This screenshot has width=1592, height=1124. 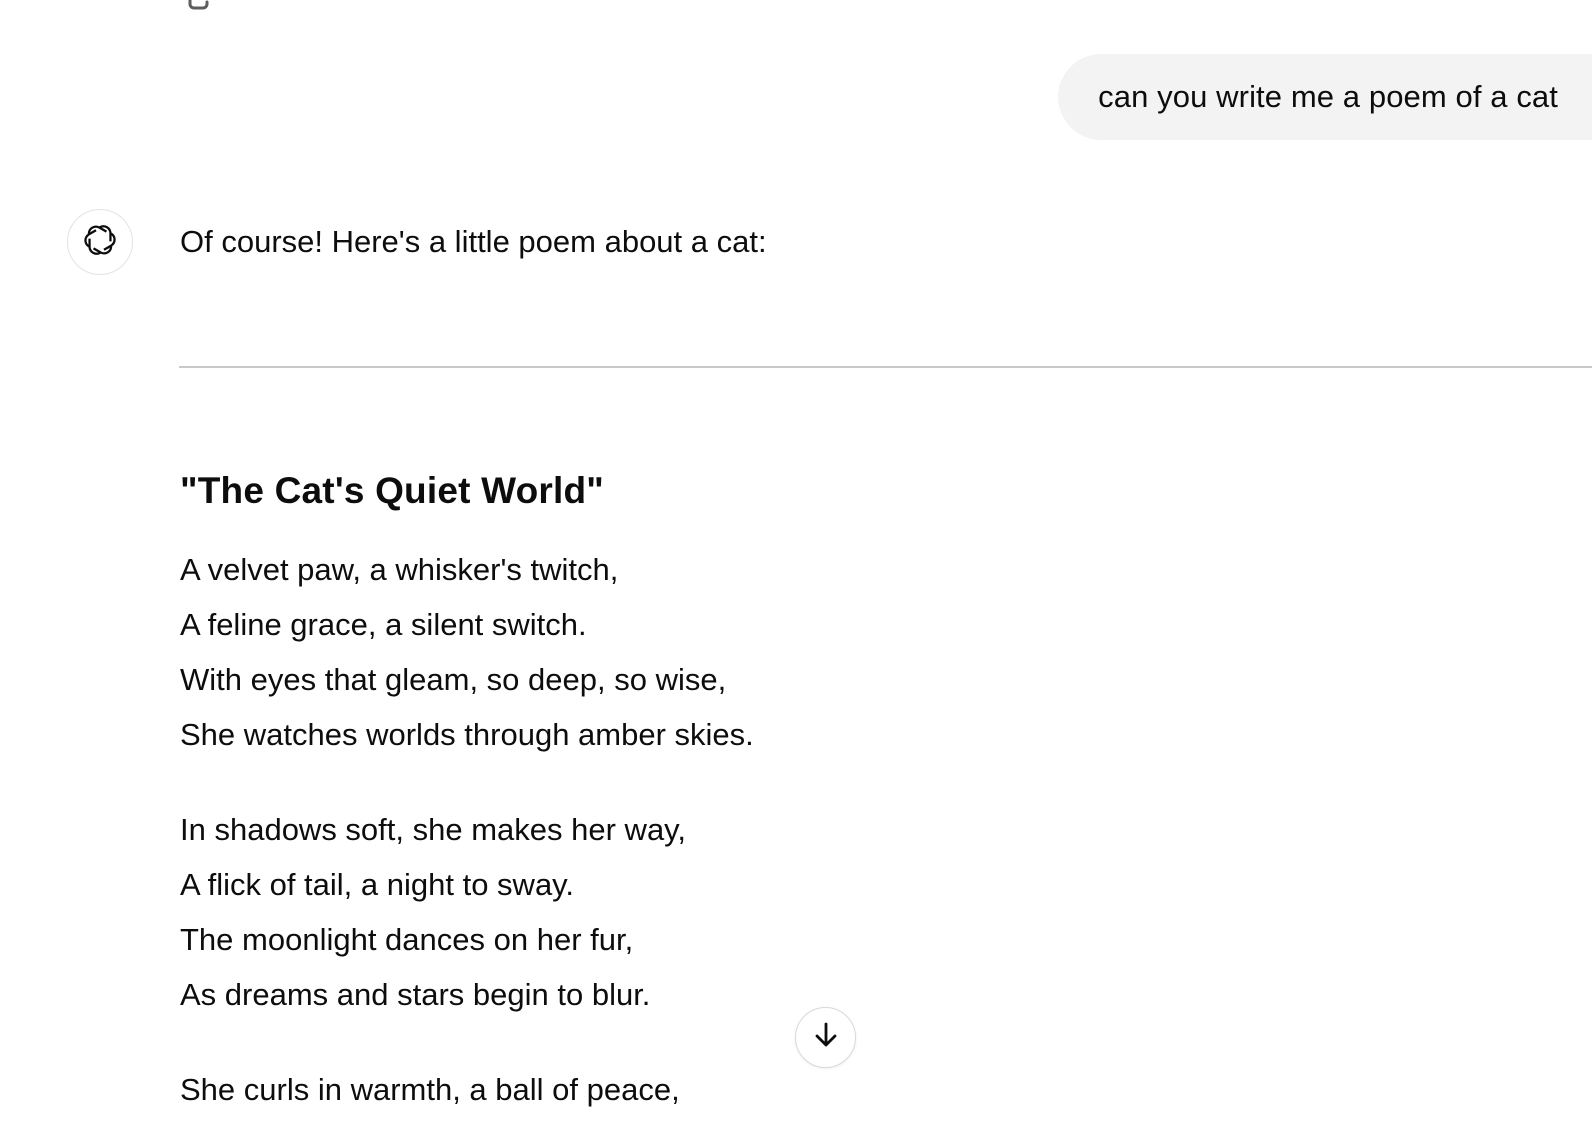 What do you see at coordinates (407, 939) in the screenshot?
I see `poem-line: The moonlight dances on her fur,` at bounding box center [407, 939].